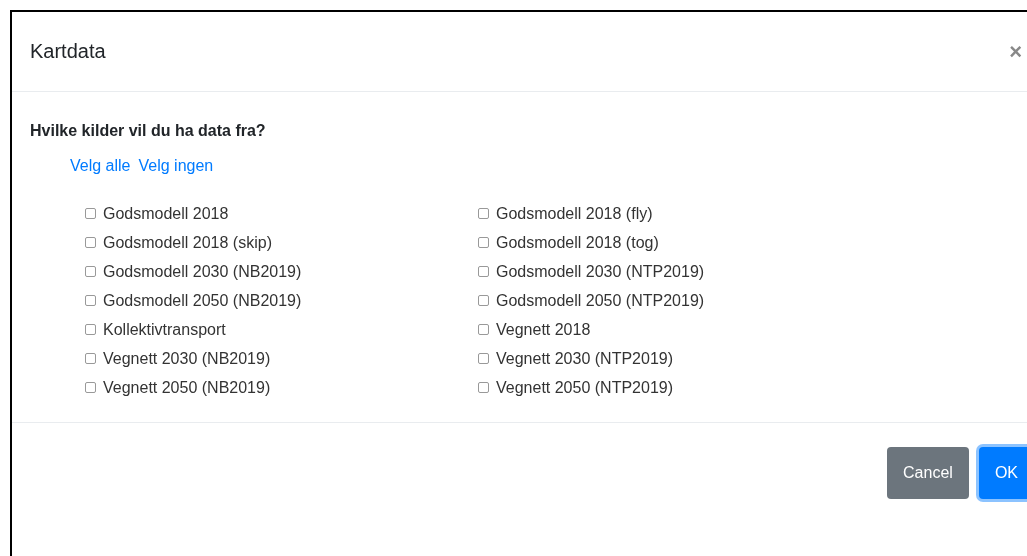  Describe the element at coordinates (68, 51) in the screenshot. I see `dialog-title: Kartdata` at that location.